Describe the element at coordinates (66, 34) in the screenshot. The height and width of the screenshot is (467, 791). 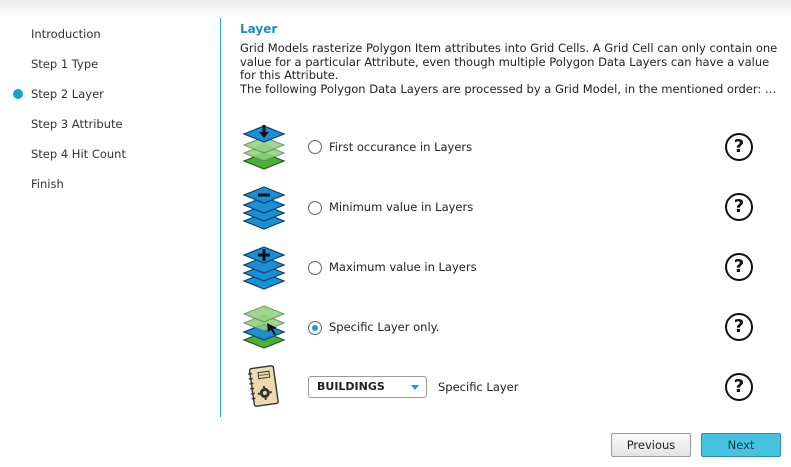
I see `step-introduction: Introduction` at that location.